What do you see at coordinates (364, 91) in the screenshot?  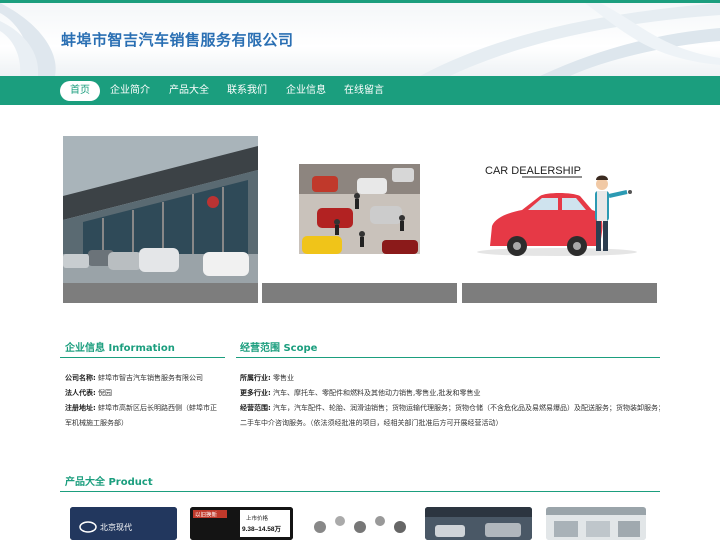 I see `nav-item-message: 在线留言` at bounding box center [364, 91].